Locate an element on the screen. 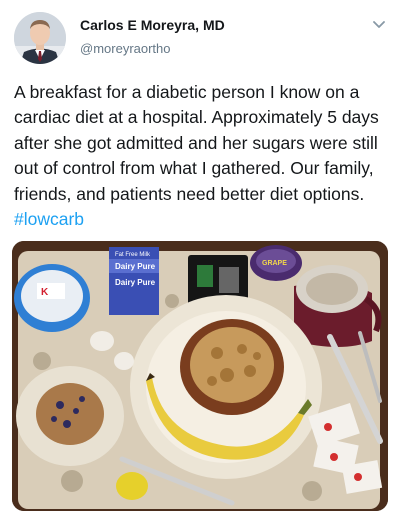 This screenshot has width=400, height=520. milk-brand-label-2: Dairy Pure is located at coordinates (135, 282).